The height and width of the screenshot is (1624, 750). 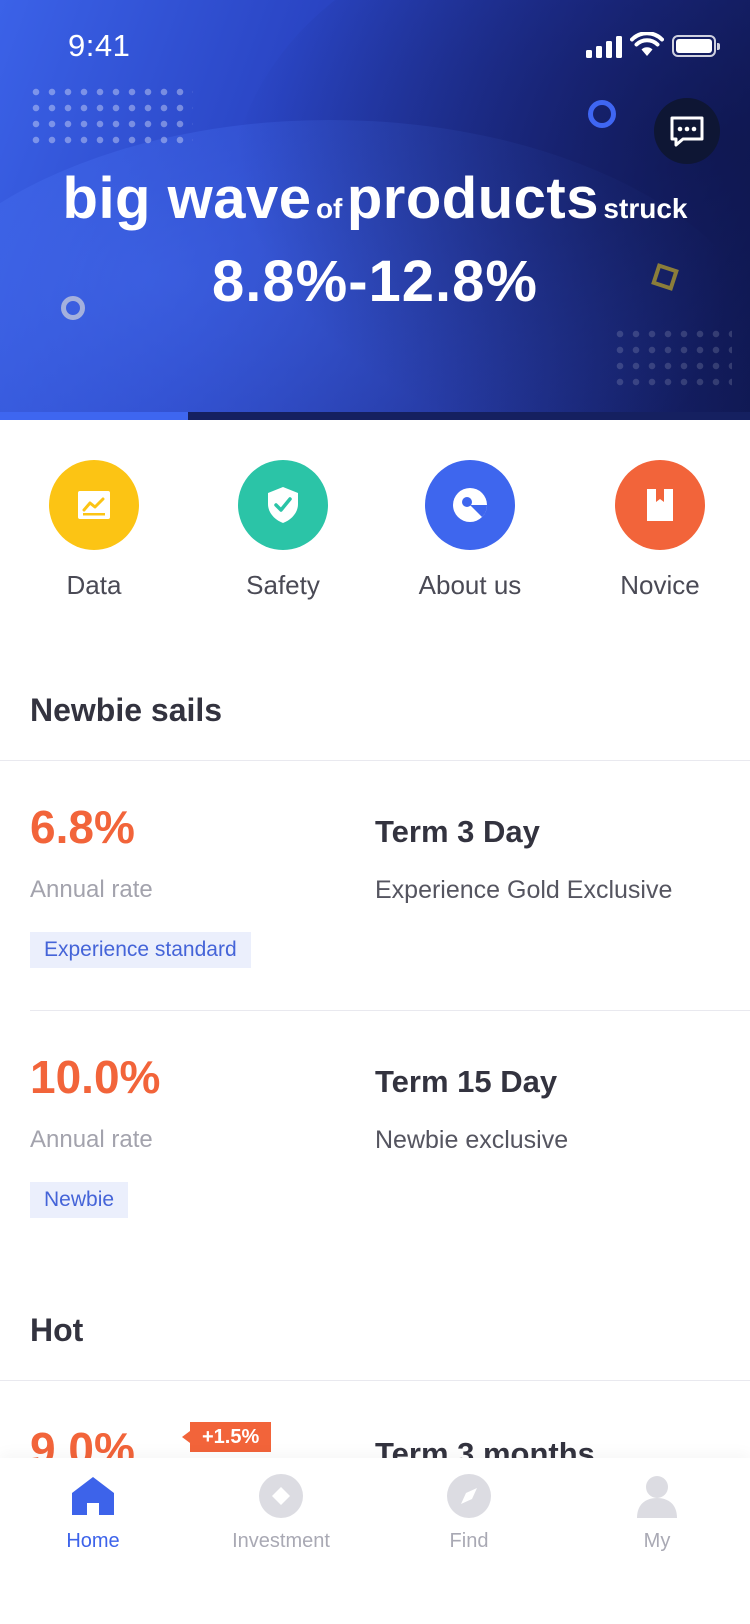 What do you see at coordinates (605, 47) in the screenshot?
I see `cellular-signal-icon` at bounding box center [605, 47].